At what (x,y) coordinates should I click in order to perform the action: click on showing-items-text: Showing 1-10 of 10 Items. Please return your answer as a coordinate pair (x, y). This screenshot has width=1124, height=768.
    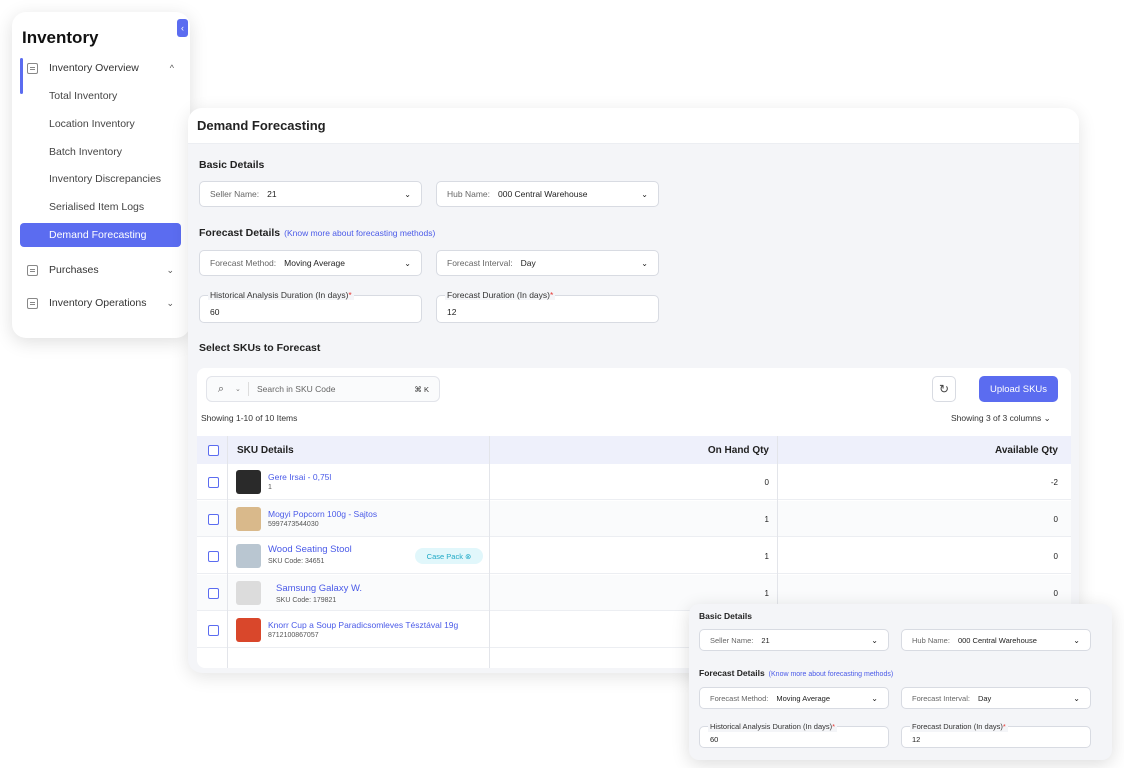
    Looking at the image, I should click on (249, 418).